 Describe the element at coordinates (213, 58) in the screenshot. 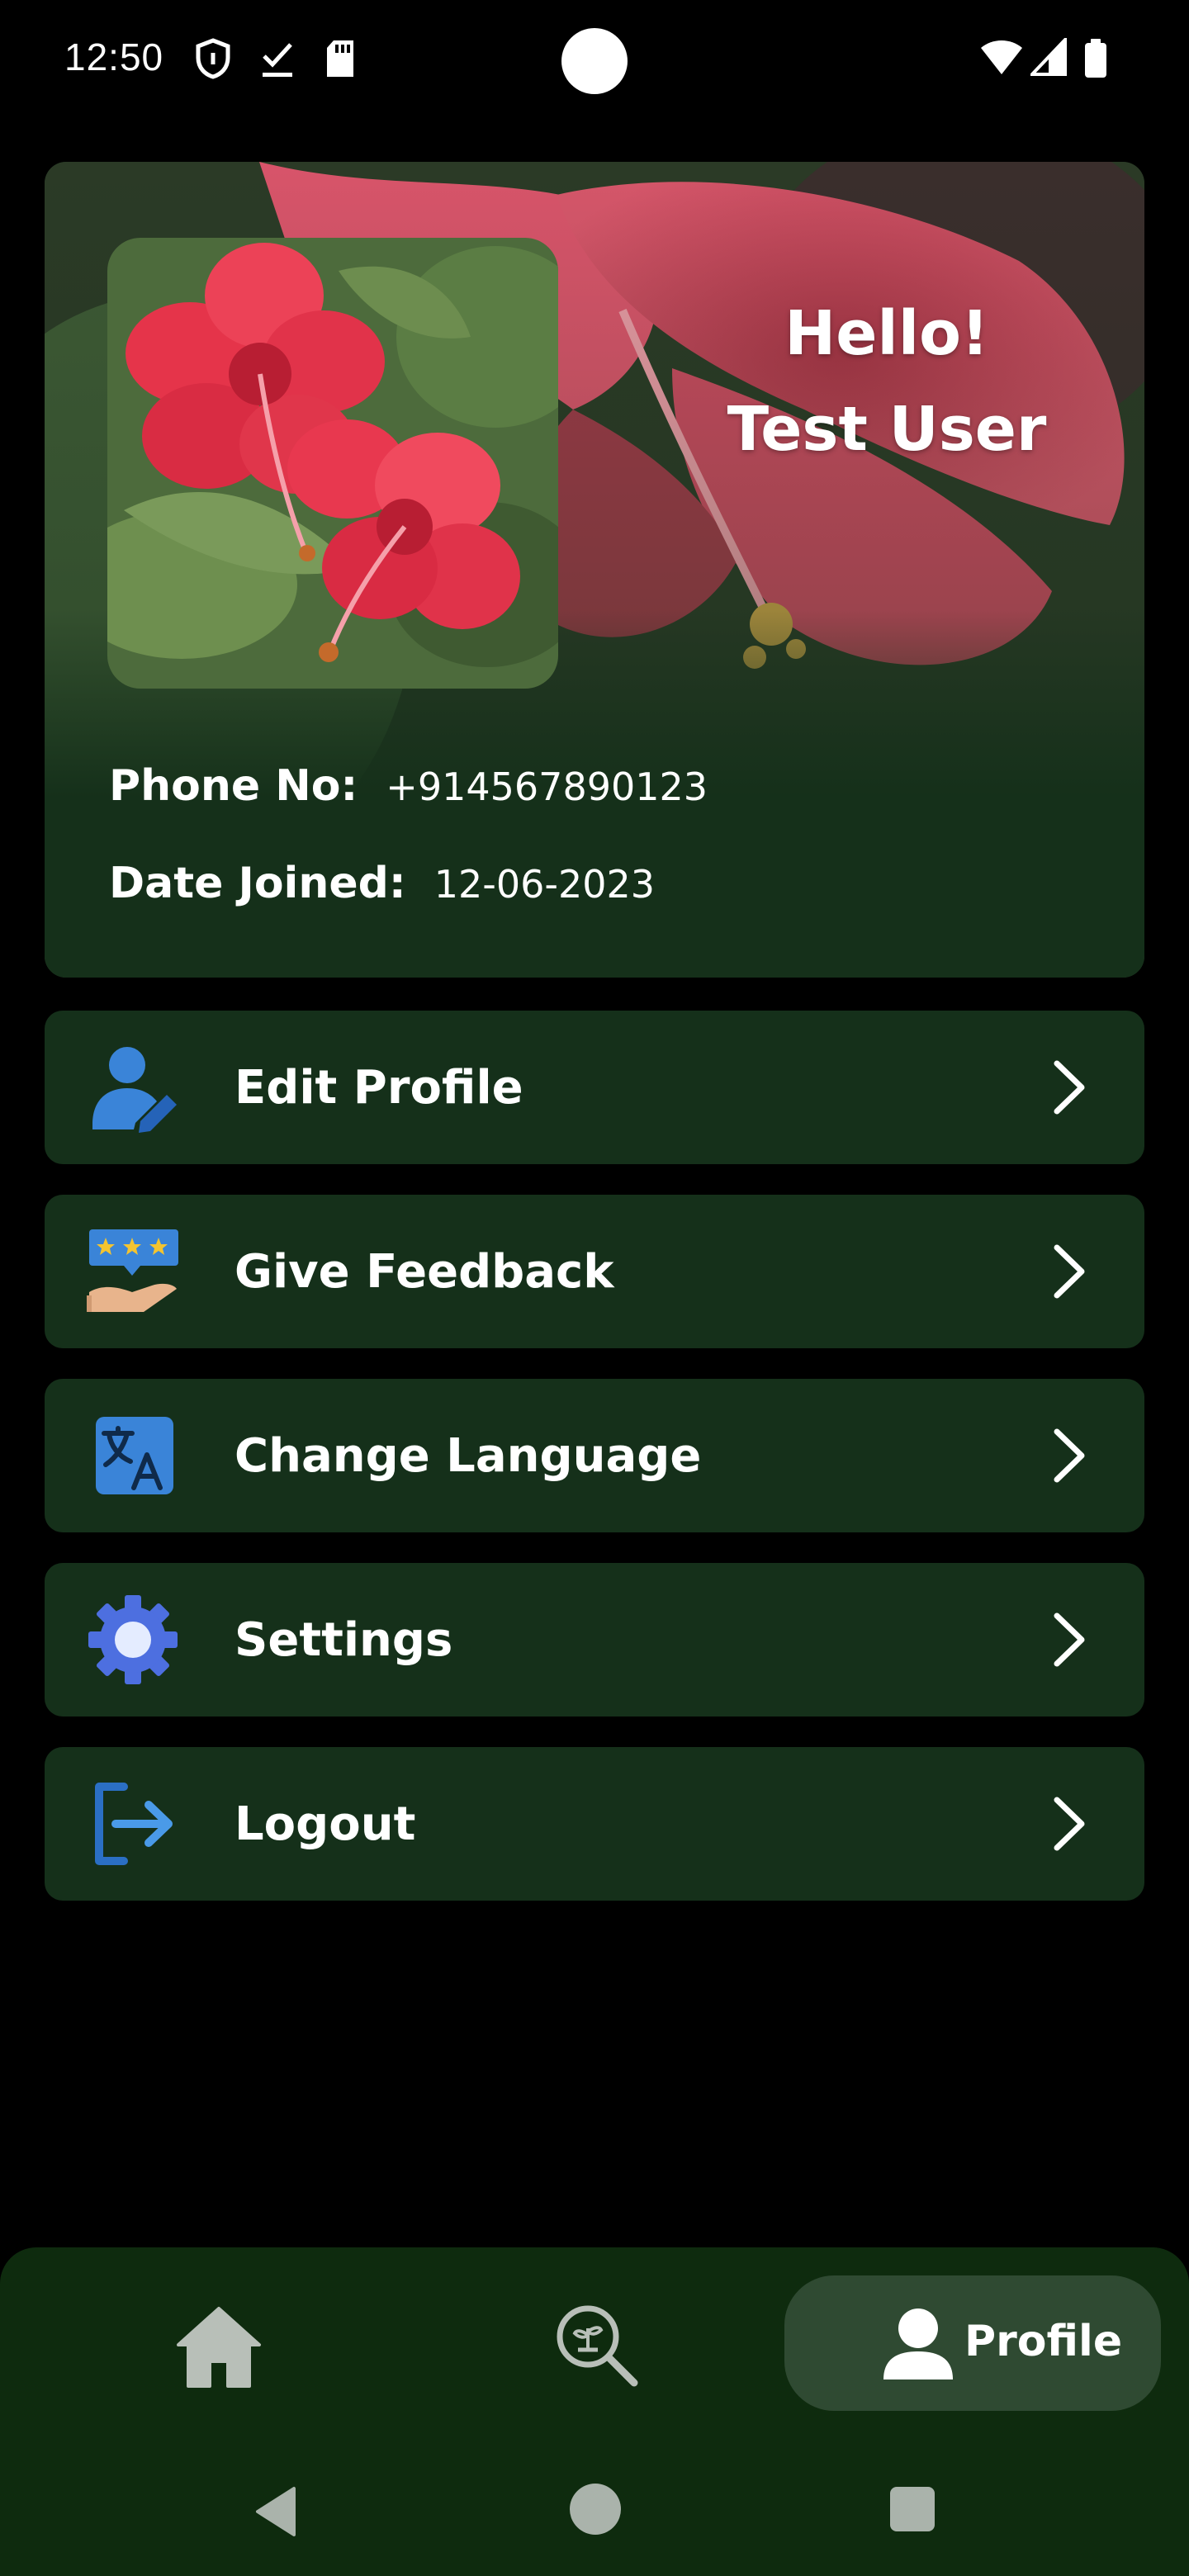

I see `shield-icon` at that location.